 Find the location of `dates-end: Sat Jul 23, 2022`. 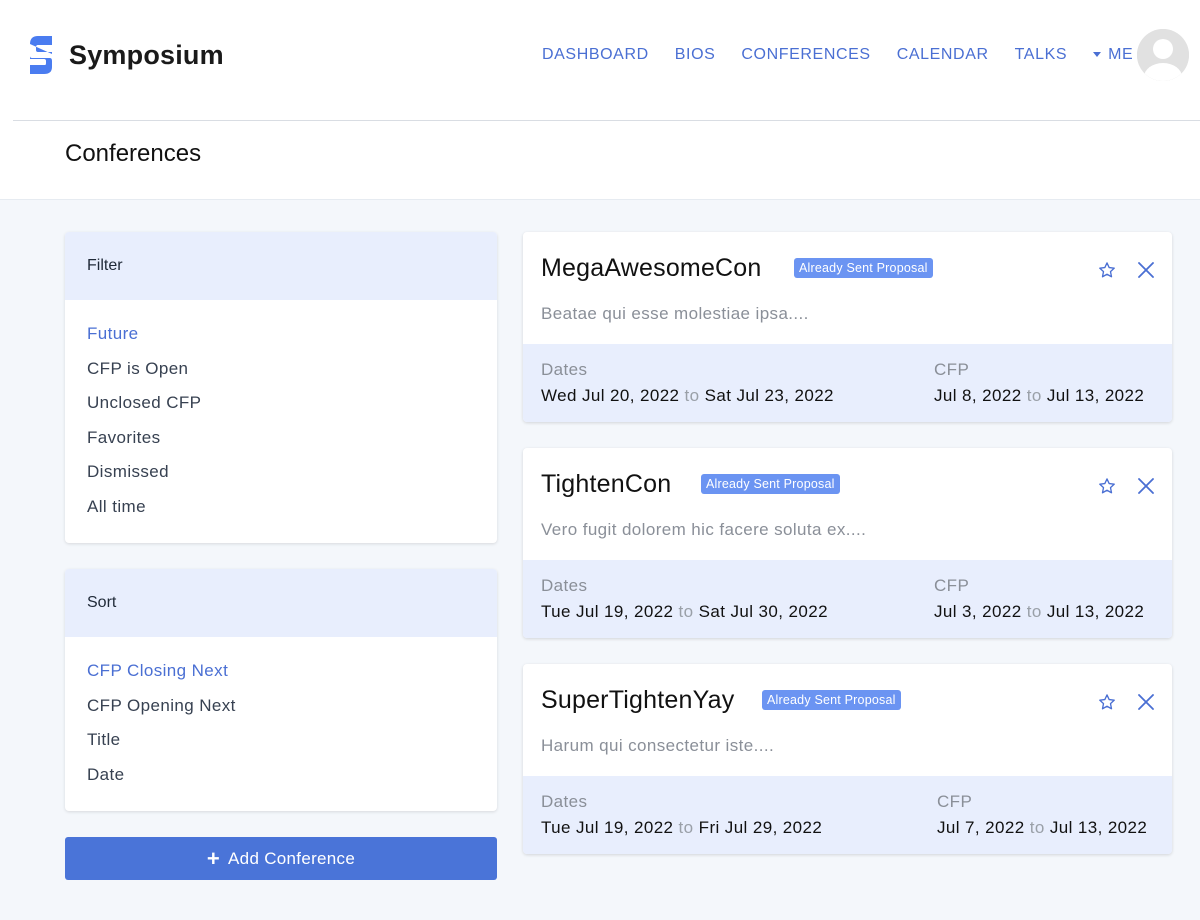

dates-end: Sat Jul 23, 2022 is located at coordinates (769, 395).